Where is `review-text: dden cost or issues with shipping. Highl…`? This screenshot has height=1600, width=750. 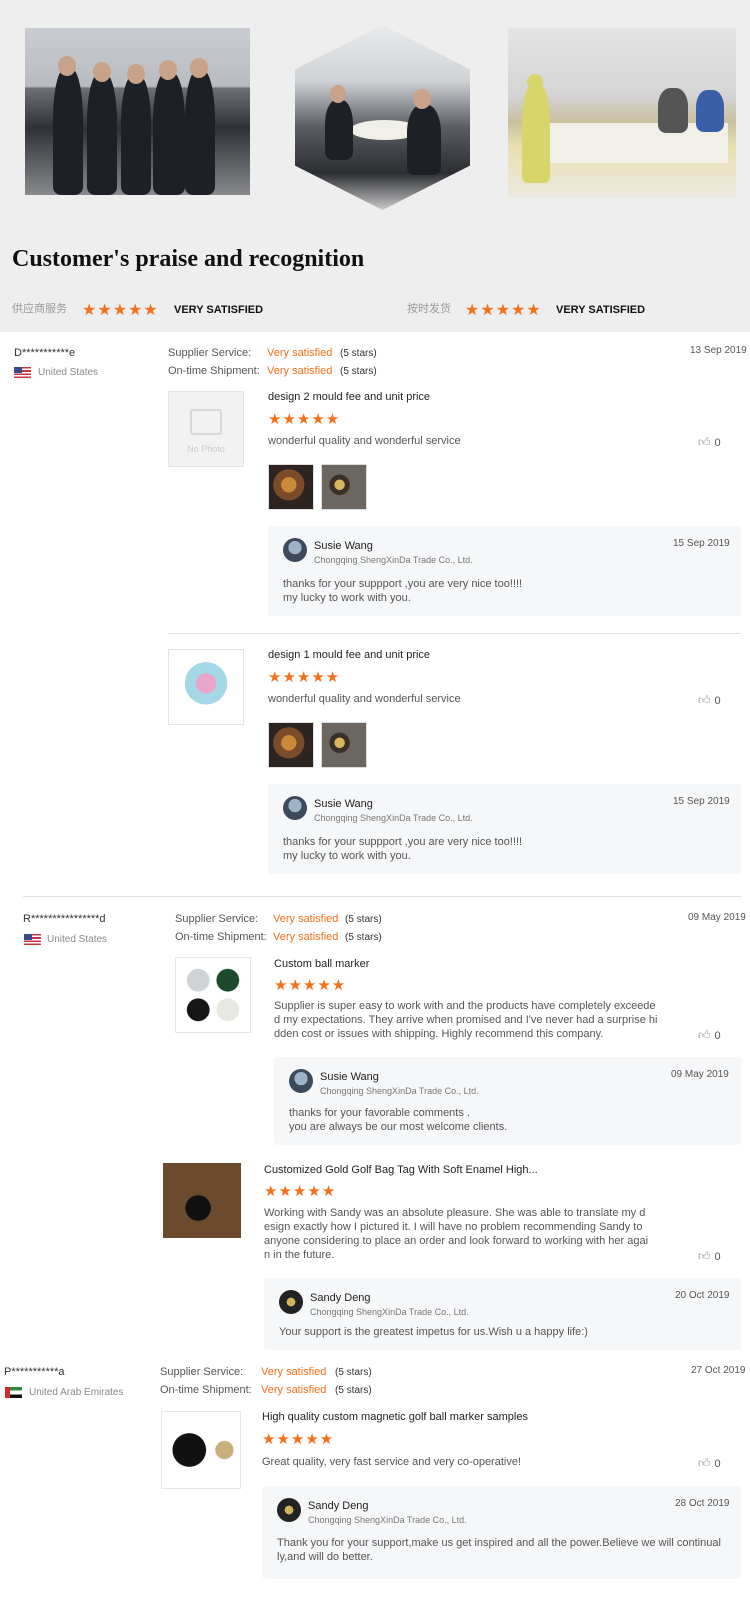 review-text: dden cost or issues with shipping. Highl… is located at coordinates (439, 1034).